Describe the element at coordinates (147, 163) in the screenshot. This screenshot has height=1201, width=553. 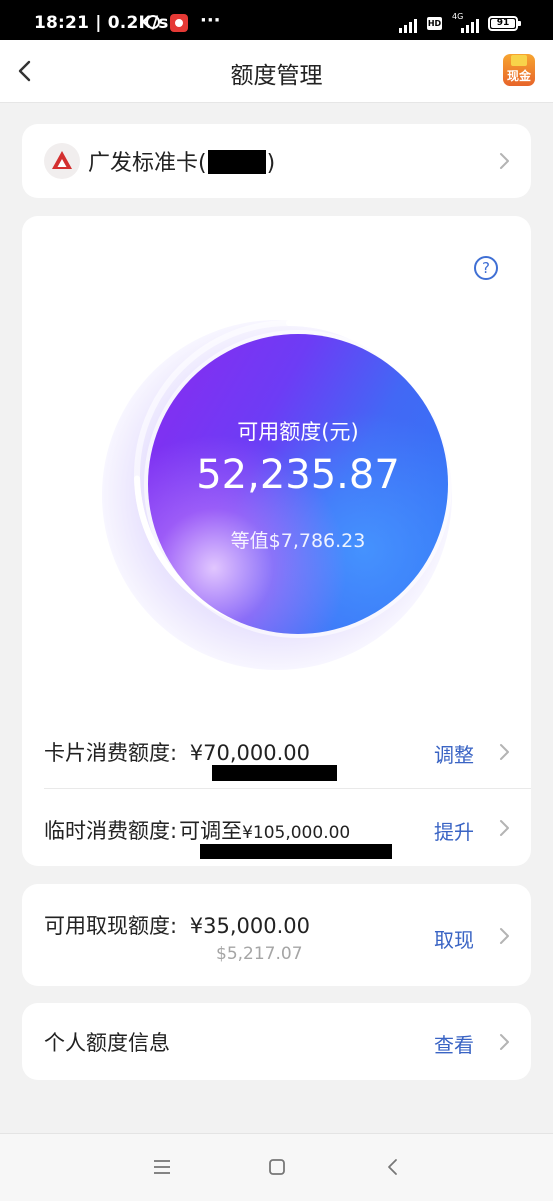
I see `bank-card-name-prefix: 广发标准卡(` at that location.